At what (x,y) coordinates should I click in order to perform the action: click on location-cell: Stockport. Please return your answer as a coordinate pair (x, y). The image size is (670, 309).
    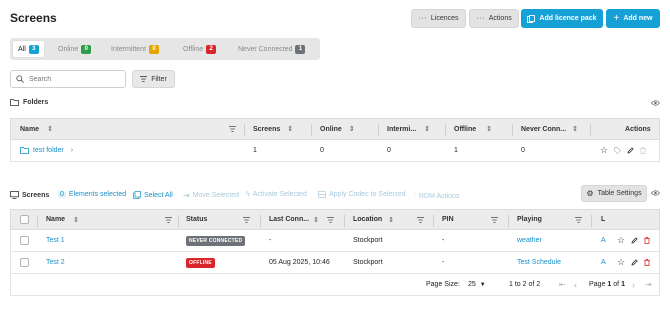
    Looking at the image, I should click on (368, 262).